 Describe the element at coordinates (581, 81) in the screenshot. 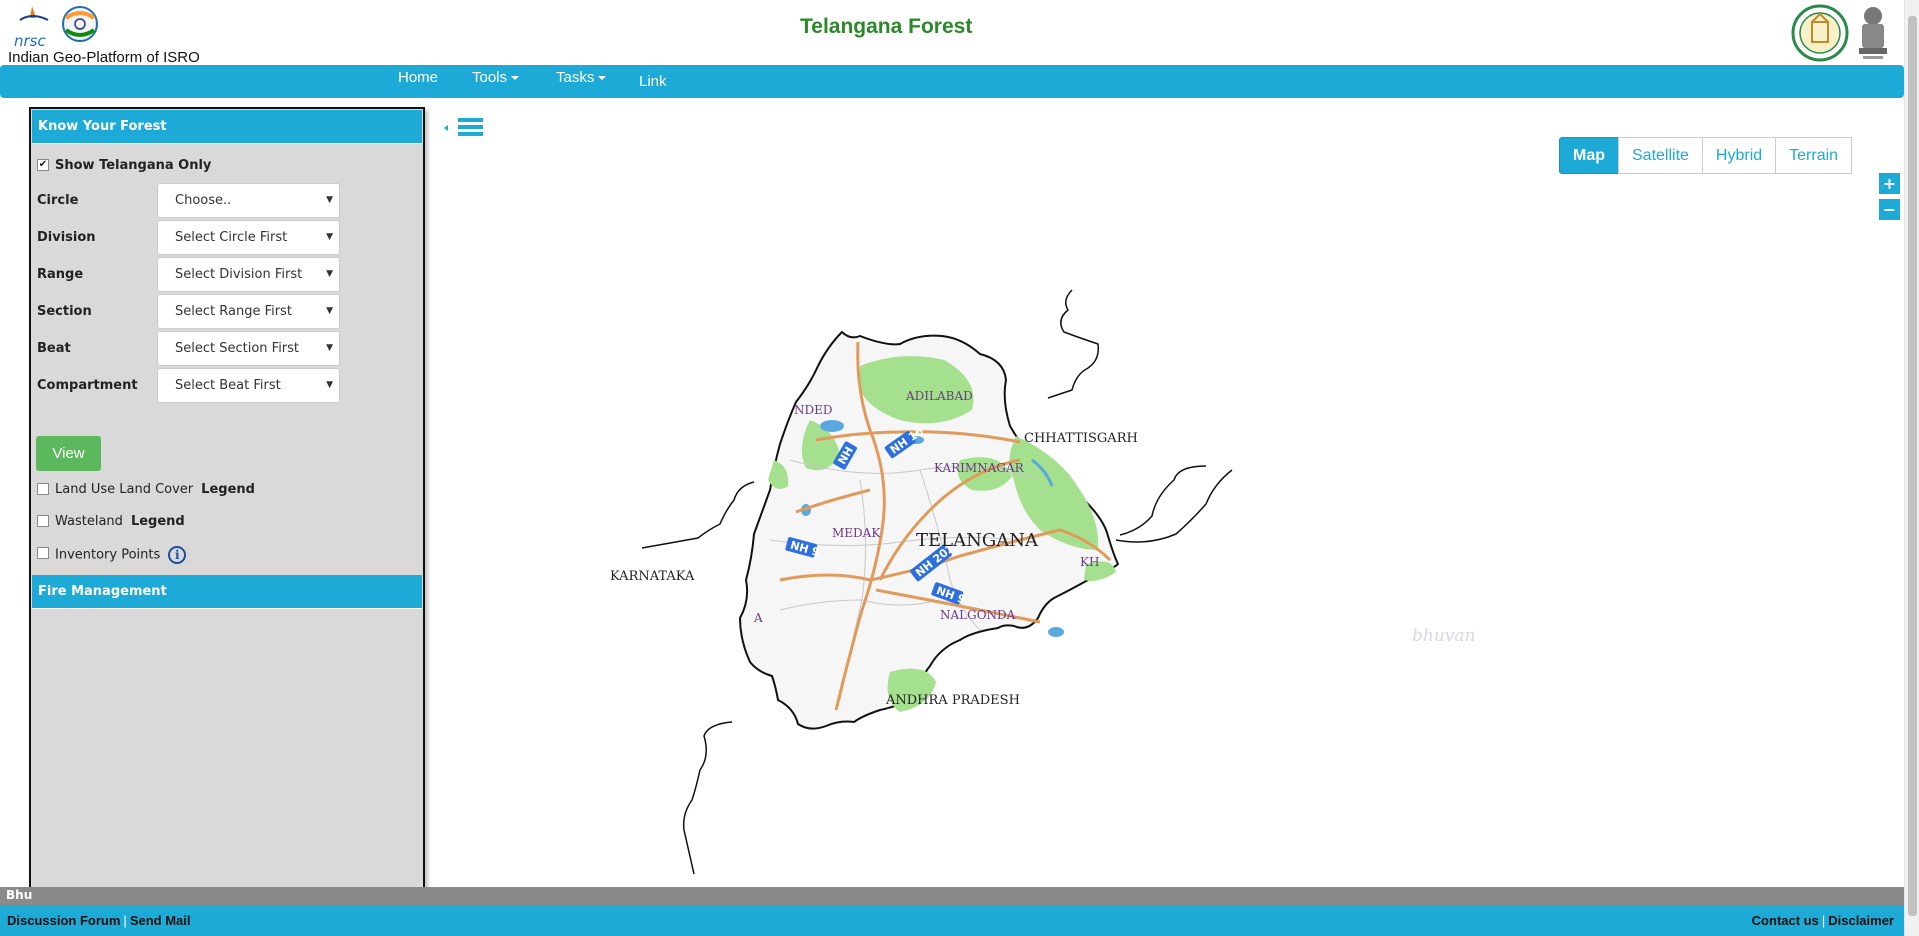

I see `nav-tasks: Tasks` at that location.